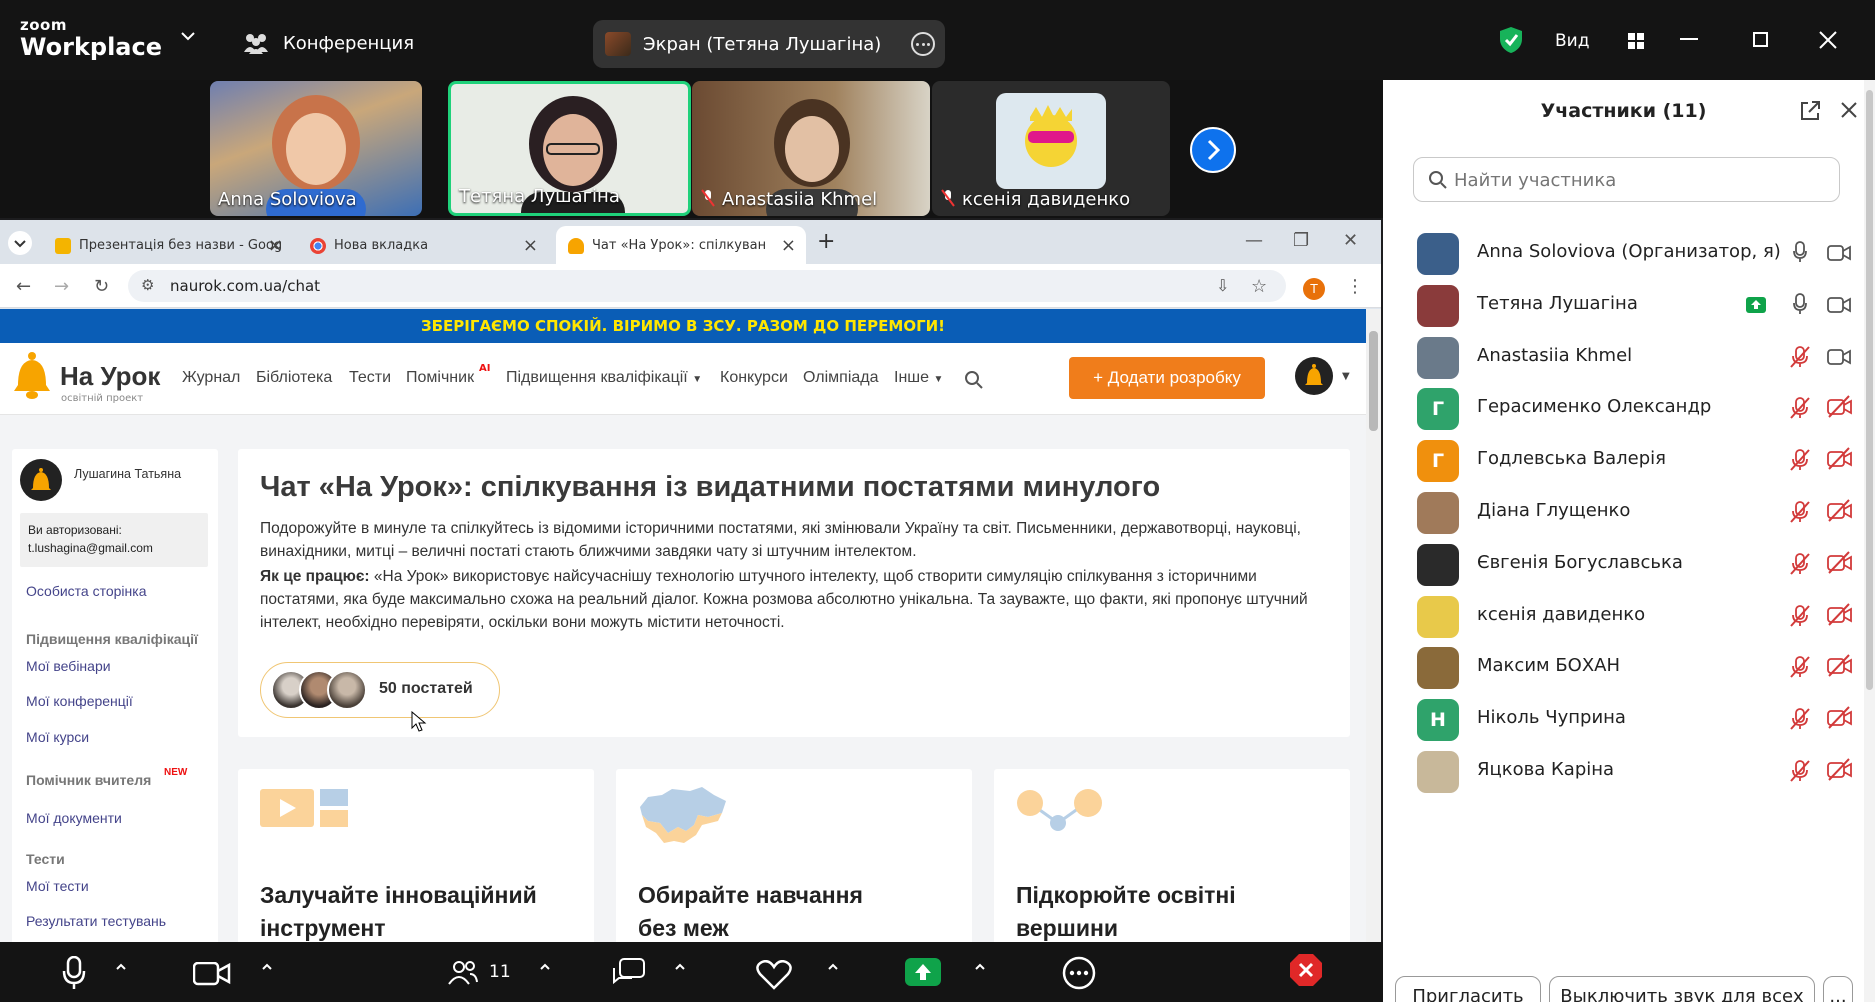 Image resolution: width=1875 pixels, height=1002 pixels. I want to click on close-window-icon, so click(1828, 40).